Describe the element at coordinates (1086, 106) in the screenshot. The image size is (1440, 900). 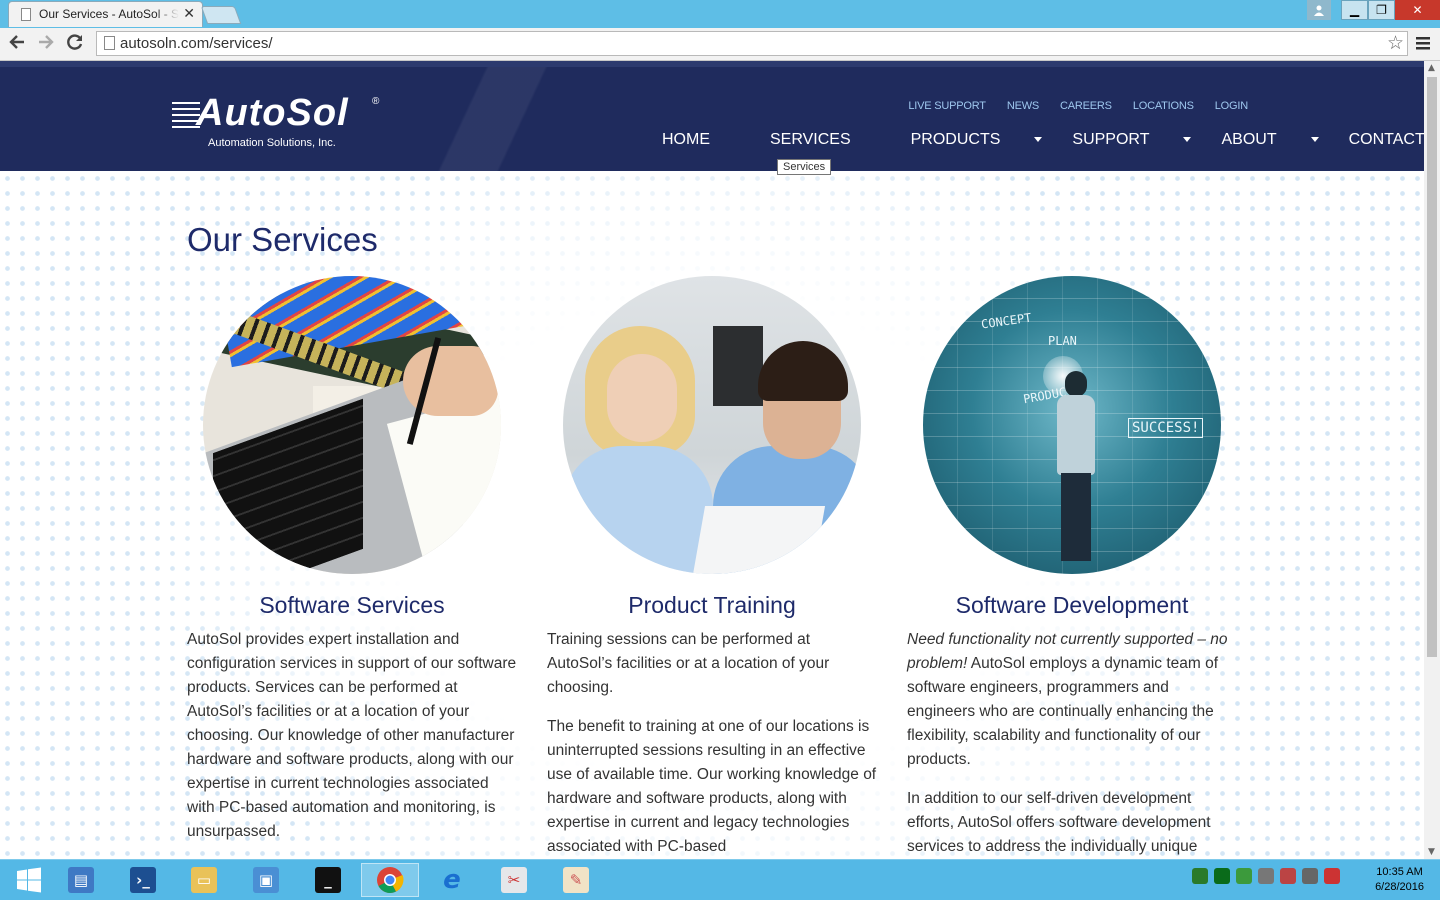
I see `utility-link-careers: CAREERS` at that location.